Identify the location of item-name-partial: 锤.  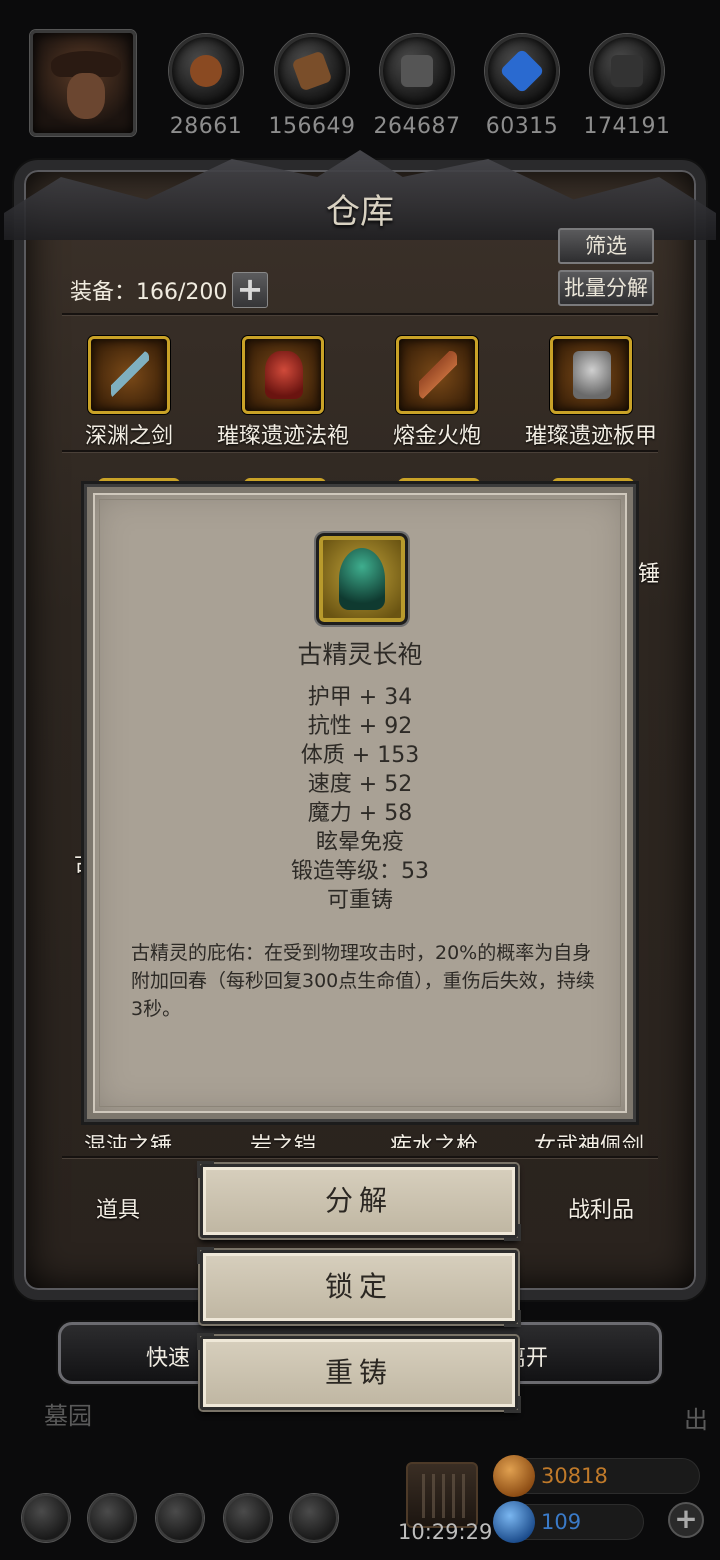
(649, 574).